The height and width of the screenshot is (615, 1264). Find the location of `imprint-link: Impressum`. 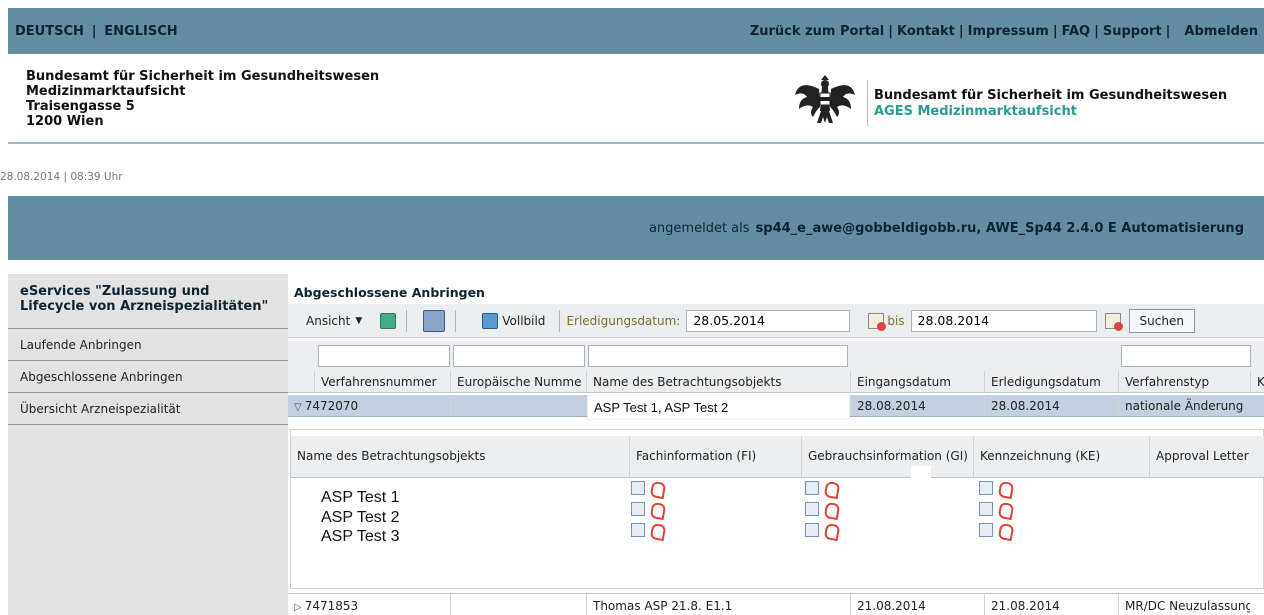

imprint-link: Impressum is located at coordinates (1008, 31).